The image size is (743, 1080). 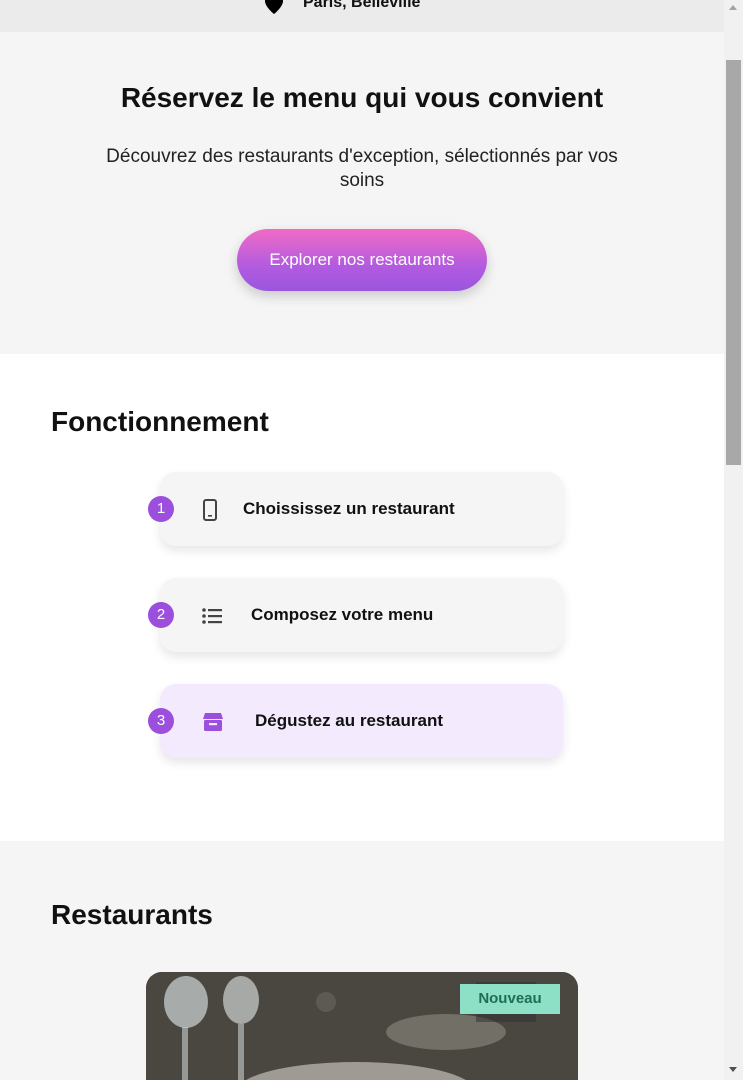 What do you see at coordinates (733, 7) in the screenshot?
I see `scroll-up-arrow-icon` at bounding box center [733, 7].